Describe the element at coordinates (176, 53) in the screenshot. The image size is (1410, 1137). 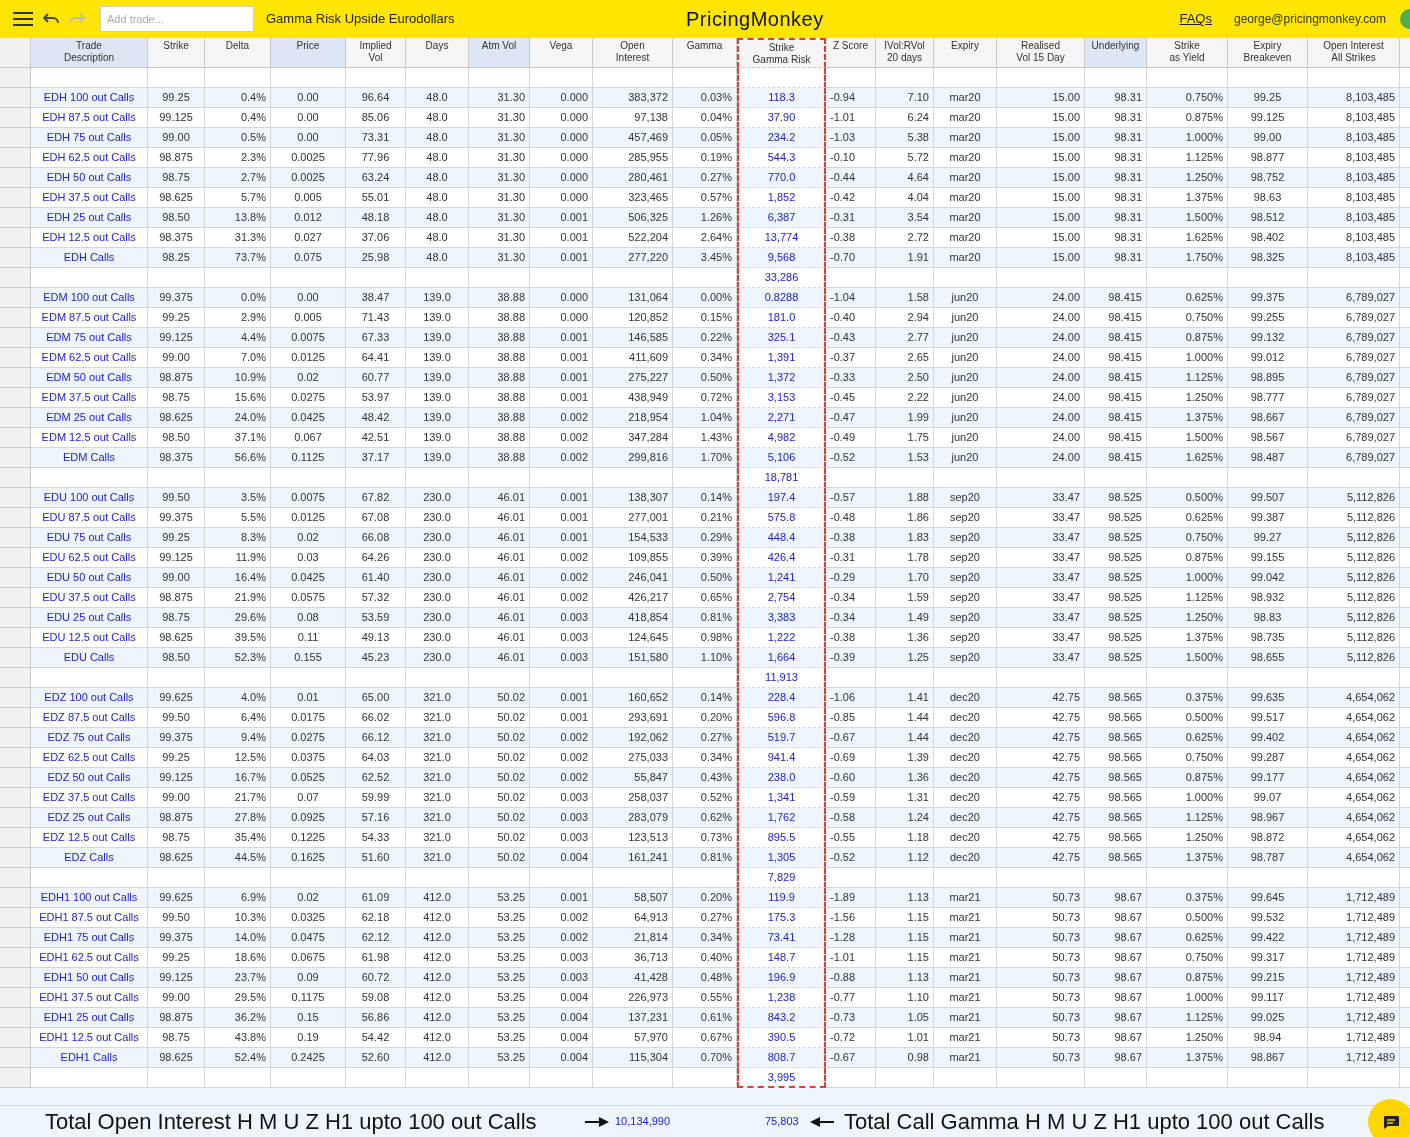
I see `column-header: Strike` at that location.